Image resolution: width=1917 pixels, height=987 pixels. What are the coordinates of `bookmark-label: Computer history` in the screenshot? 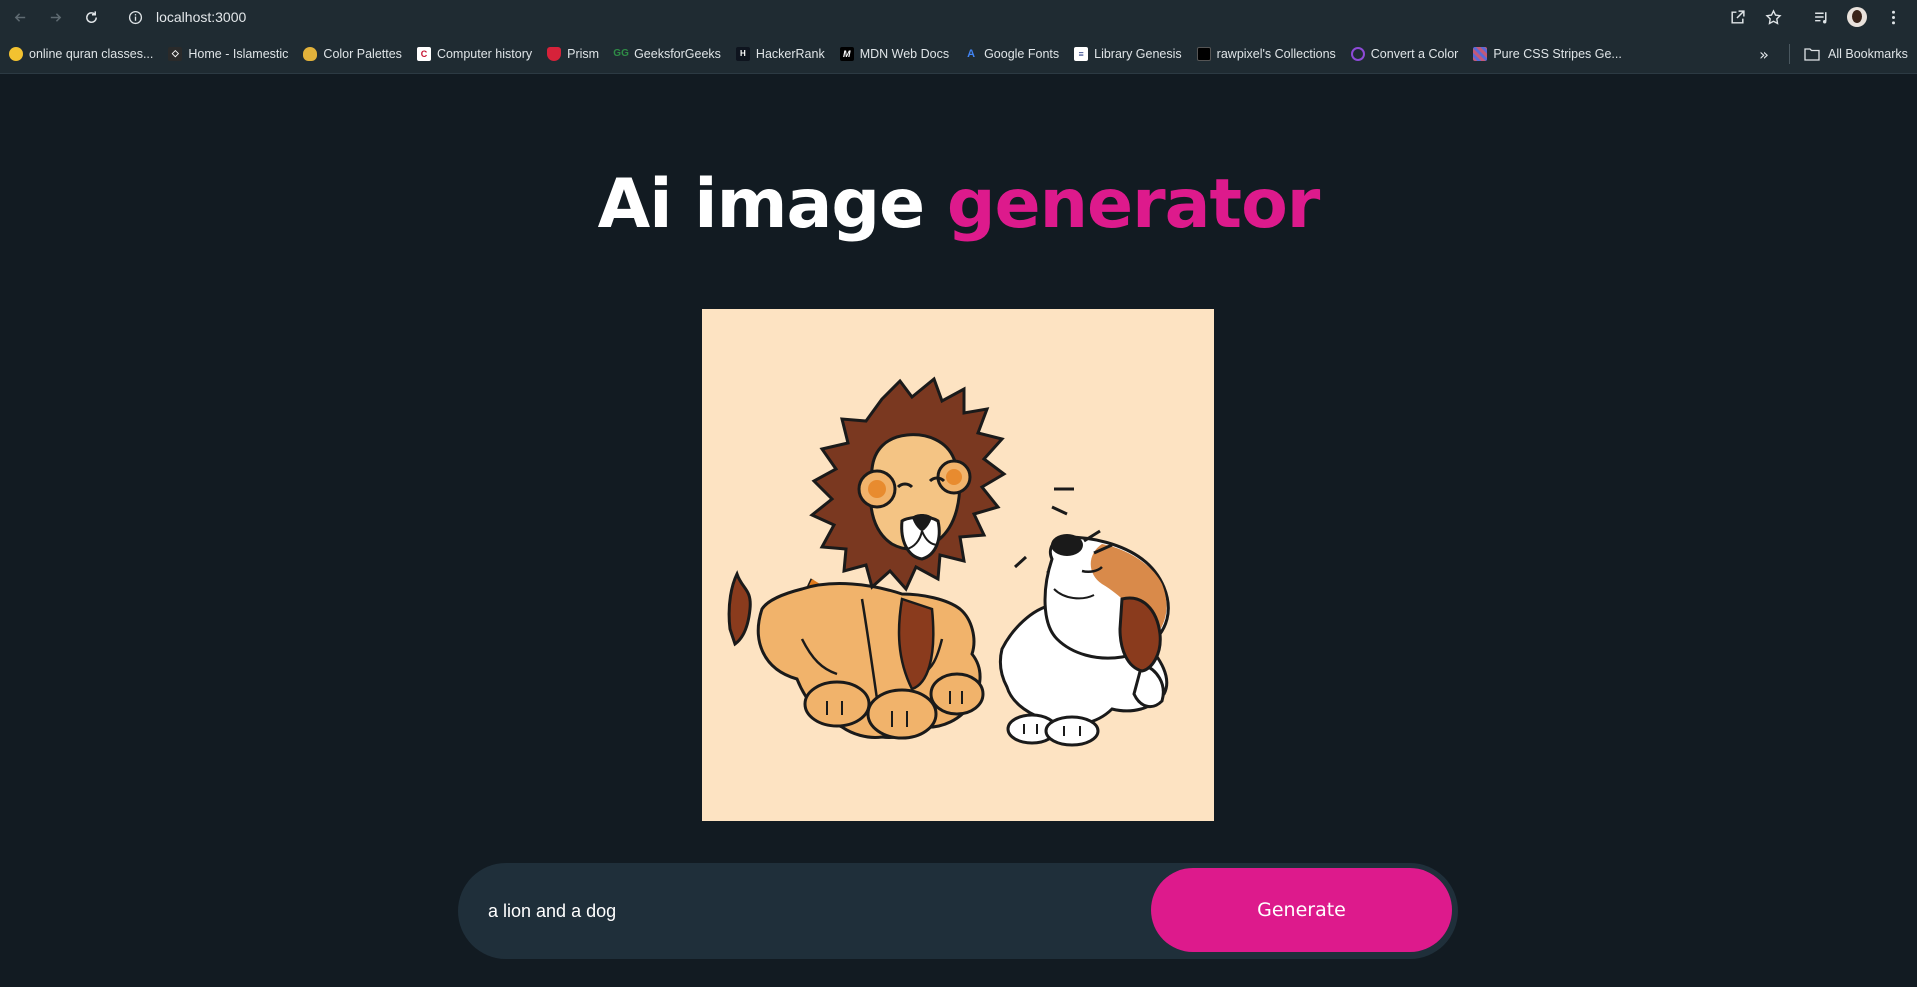 It's located at (484, 53).